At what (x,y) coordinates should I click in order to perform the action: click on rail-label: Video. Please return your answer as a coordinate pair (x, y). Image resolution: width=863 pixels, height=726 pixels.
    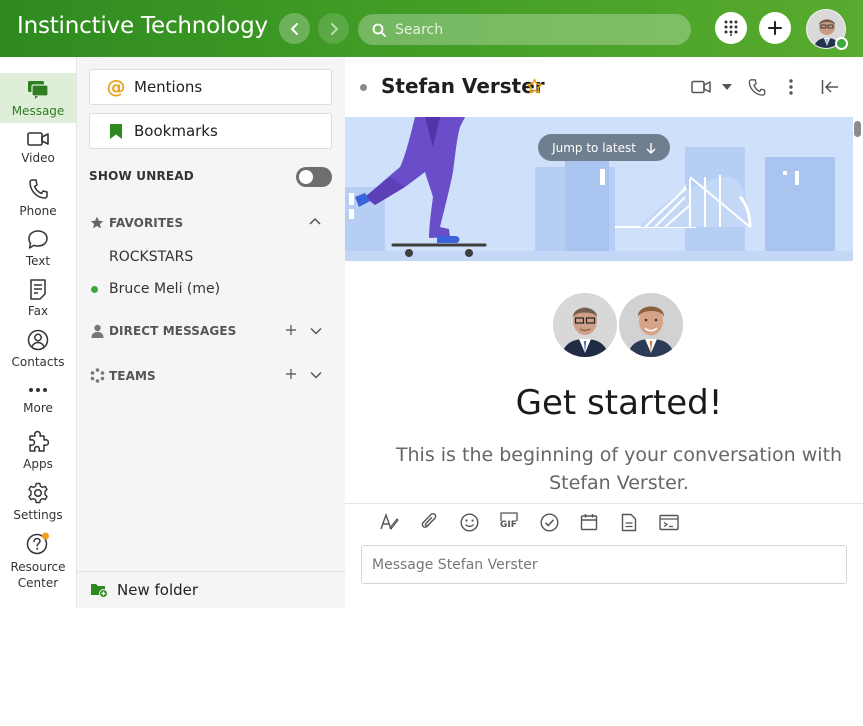
    Looking at the image, I should click on (38, 158).